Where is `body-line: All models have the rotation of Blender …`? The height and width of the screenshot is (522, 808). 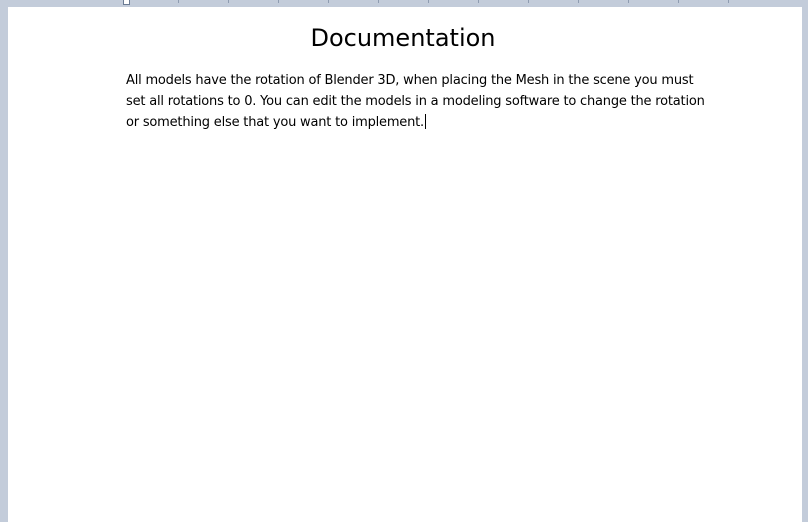
body-line: All models have the rotation of Blender … is located at coordinates (410, 80).